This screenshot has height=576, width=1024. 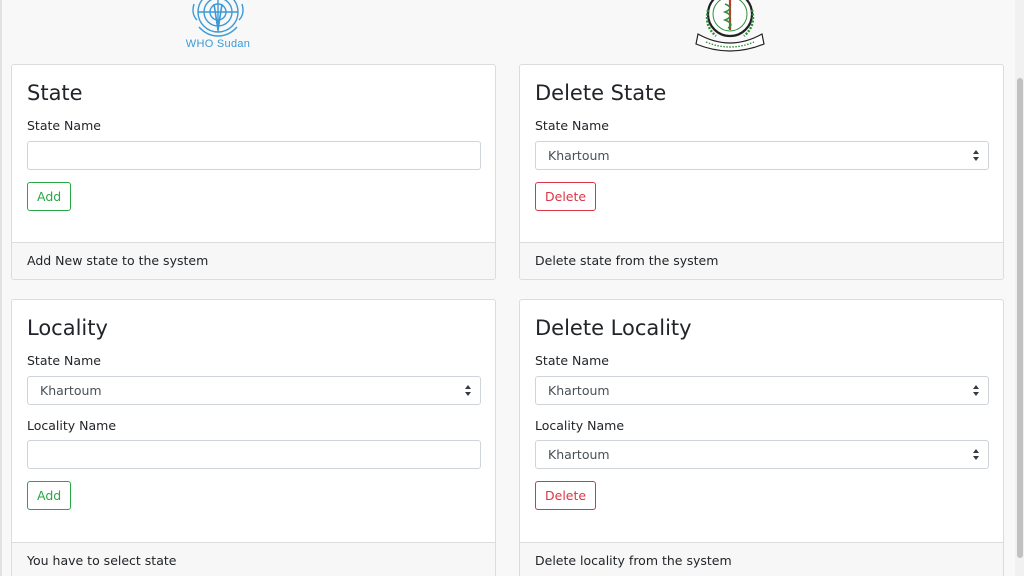 What do you see at coordinates (566, 196) in the screenshot?
I see `delete-state-button: Delete` at bounding box center [566, 196].